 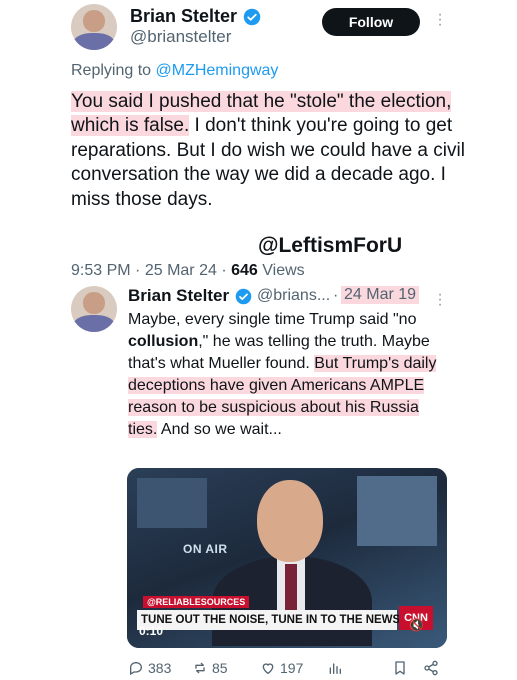 I want to click on tweet-time: 9:53 PM, so click(x=101, y=270).